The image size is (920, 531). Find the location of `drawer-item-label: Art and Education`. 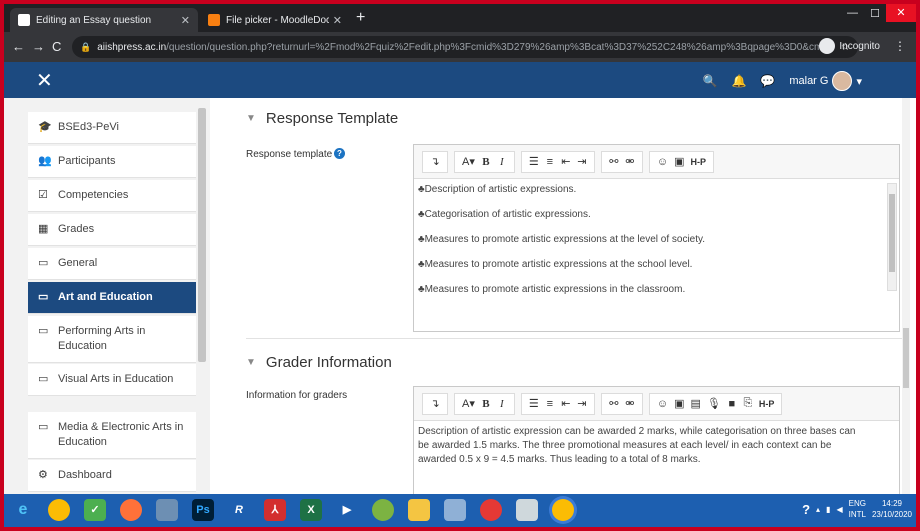

drawer-item-label: Art and Education is located at coordinates (105, 297).